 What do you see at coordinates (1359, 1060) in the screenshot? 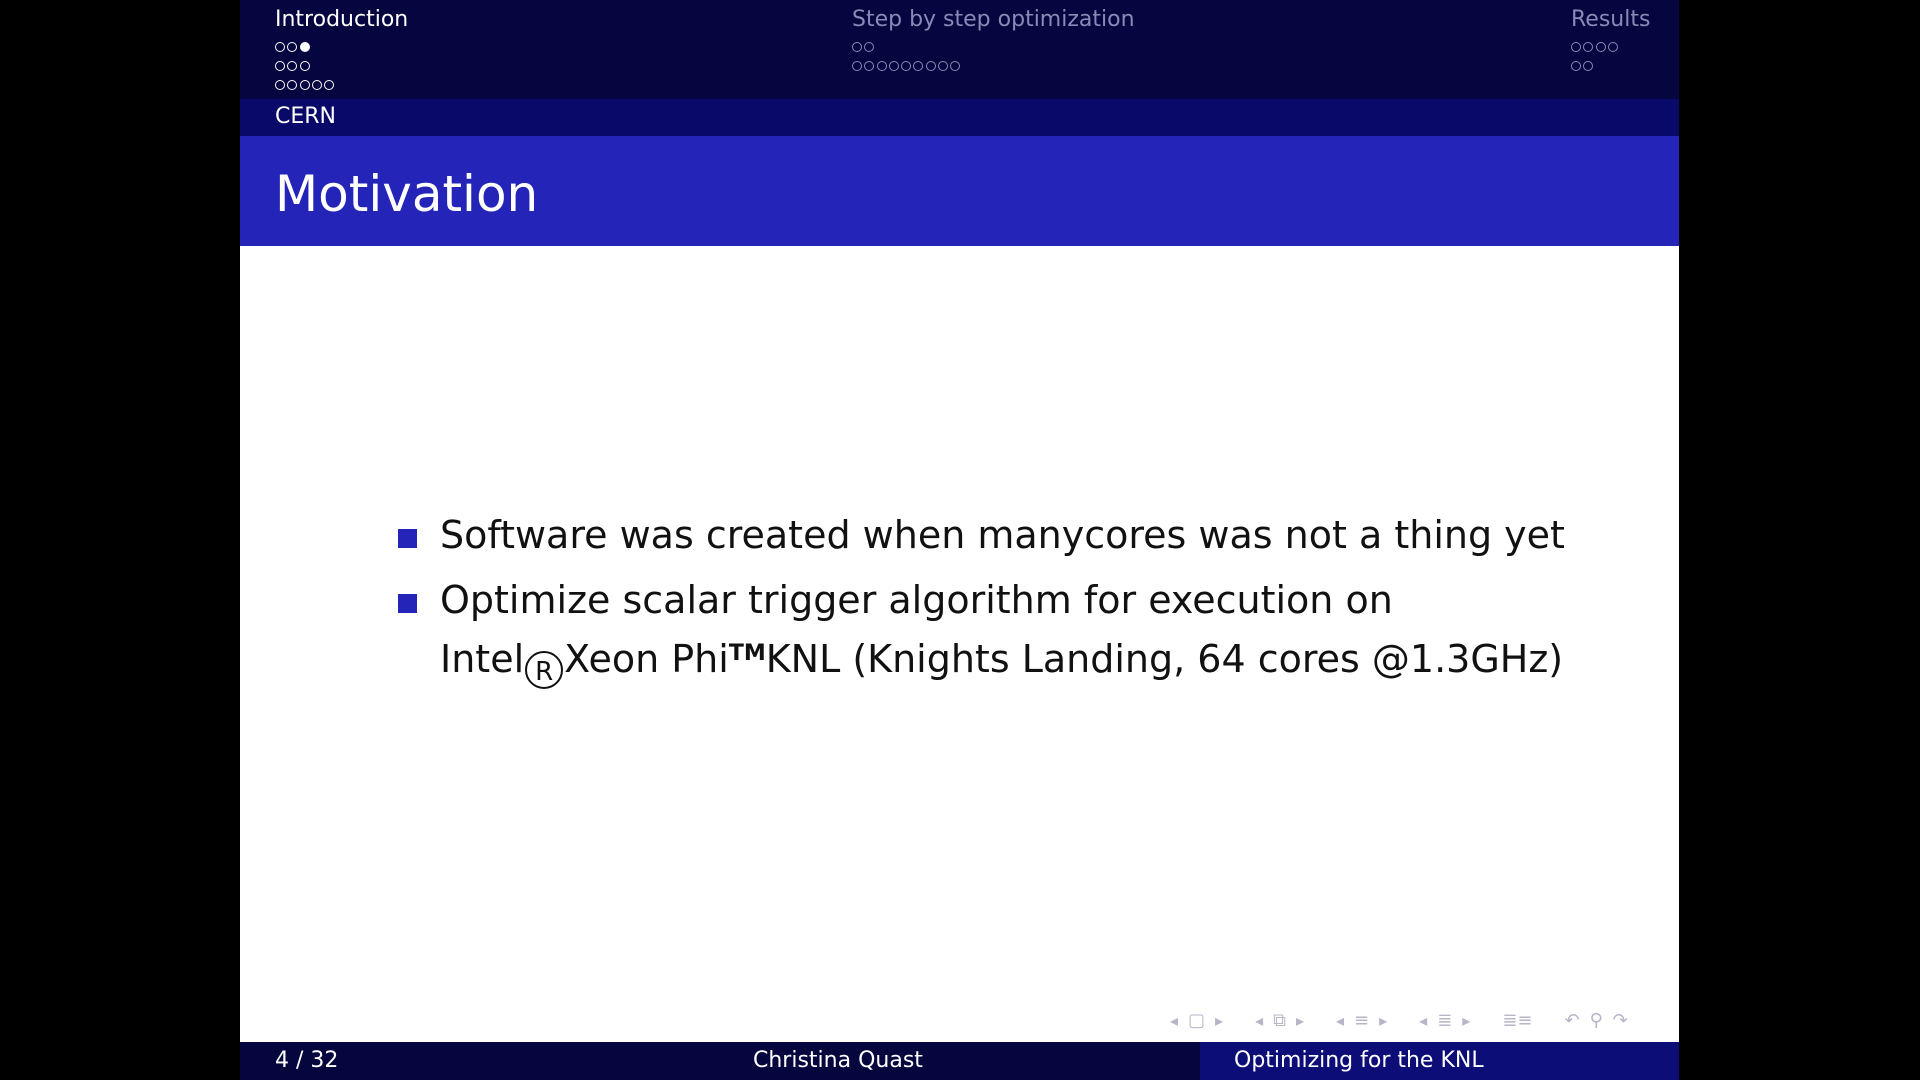
I see `presentation-title: Optimizing for the KNL` at bounding box center [1359, 1060].